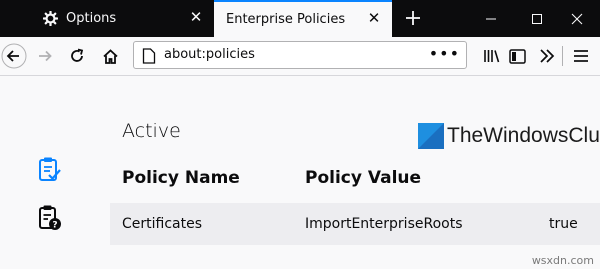 The height and width of the screenshot is (269, 600). I want to click on home-icon, so click(110, 56).